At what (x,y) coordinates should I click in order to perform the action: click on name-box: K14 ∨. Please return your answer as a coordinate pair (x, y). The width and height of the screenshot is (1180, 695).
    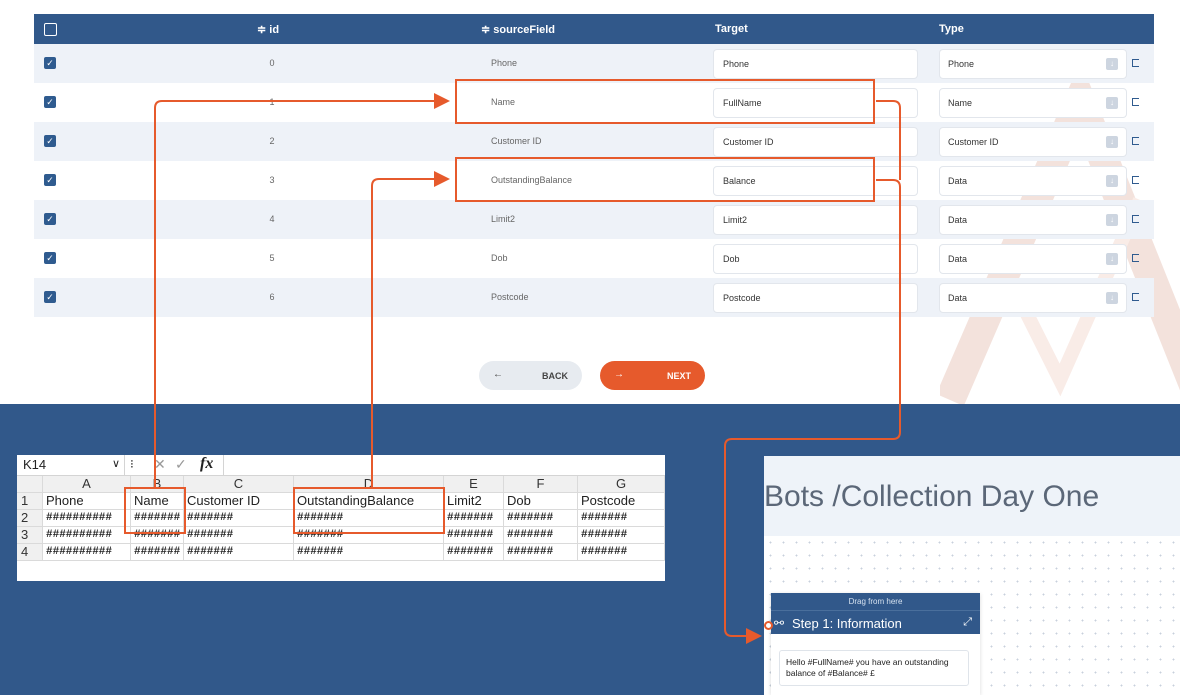
    Looking at the image, I should click on (71, 465).